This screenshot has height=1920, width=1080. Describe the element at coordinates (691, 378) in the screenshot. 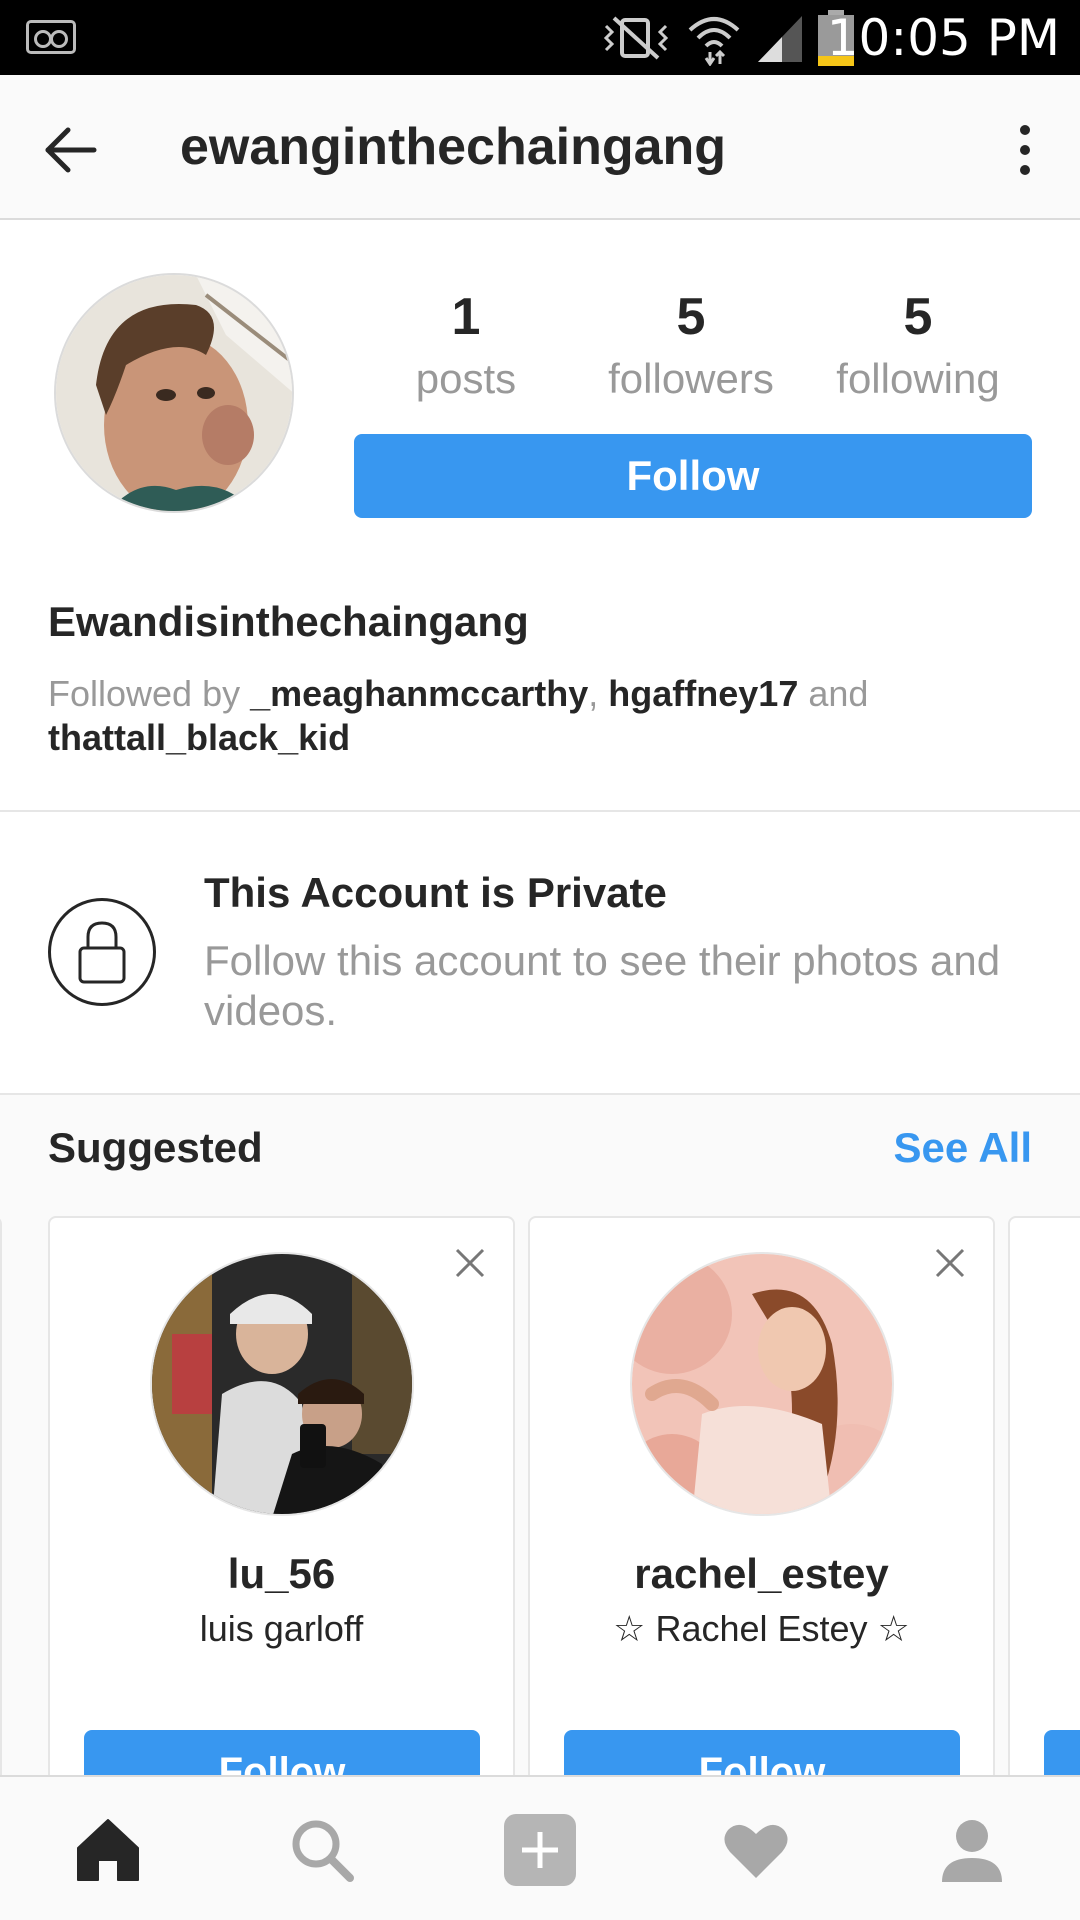

I see `followers-label: followers` at that location.